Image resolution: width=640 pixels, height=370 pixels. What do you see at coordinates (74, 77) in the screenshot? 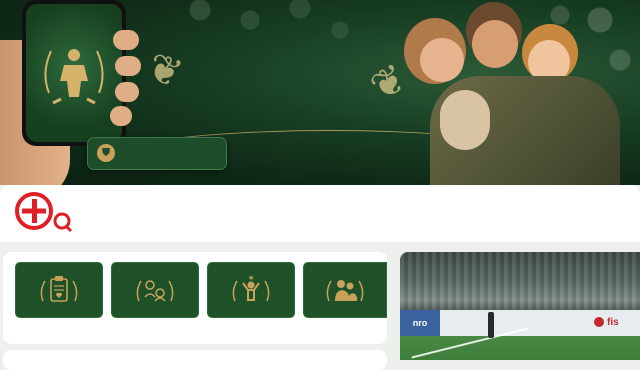
I see `hockey-player-icon` at bounding box center [74, 77].